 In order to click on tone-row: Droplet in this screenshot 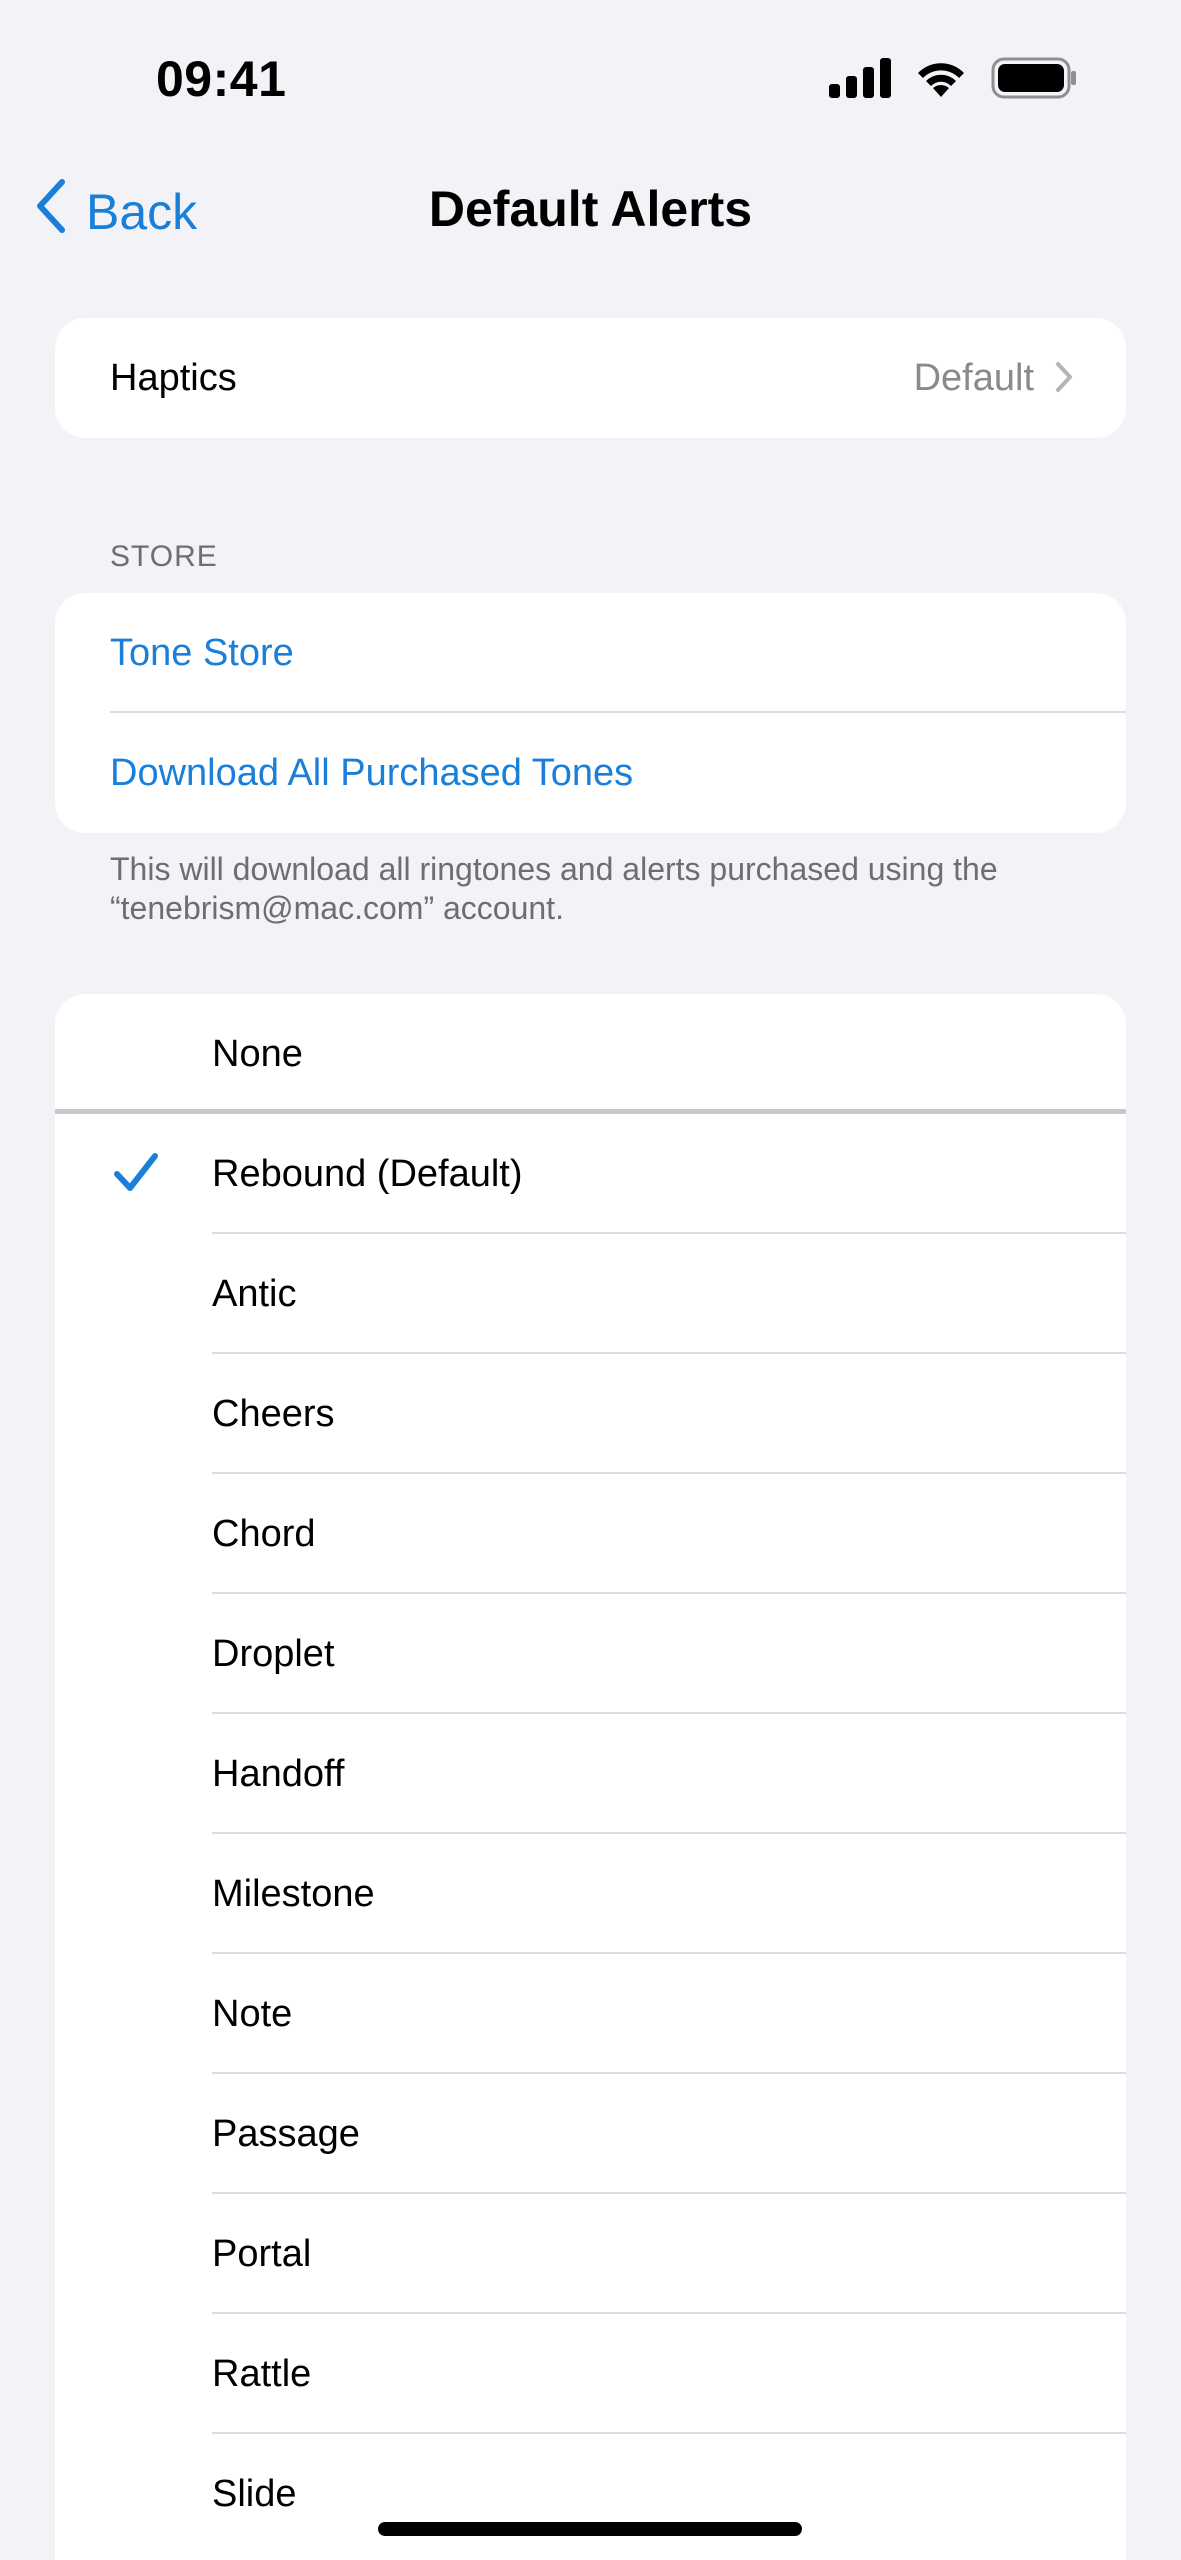, I will do `click(590, 1654)`.